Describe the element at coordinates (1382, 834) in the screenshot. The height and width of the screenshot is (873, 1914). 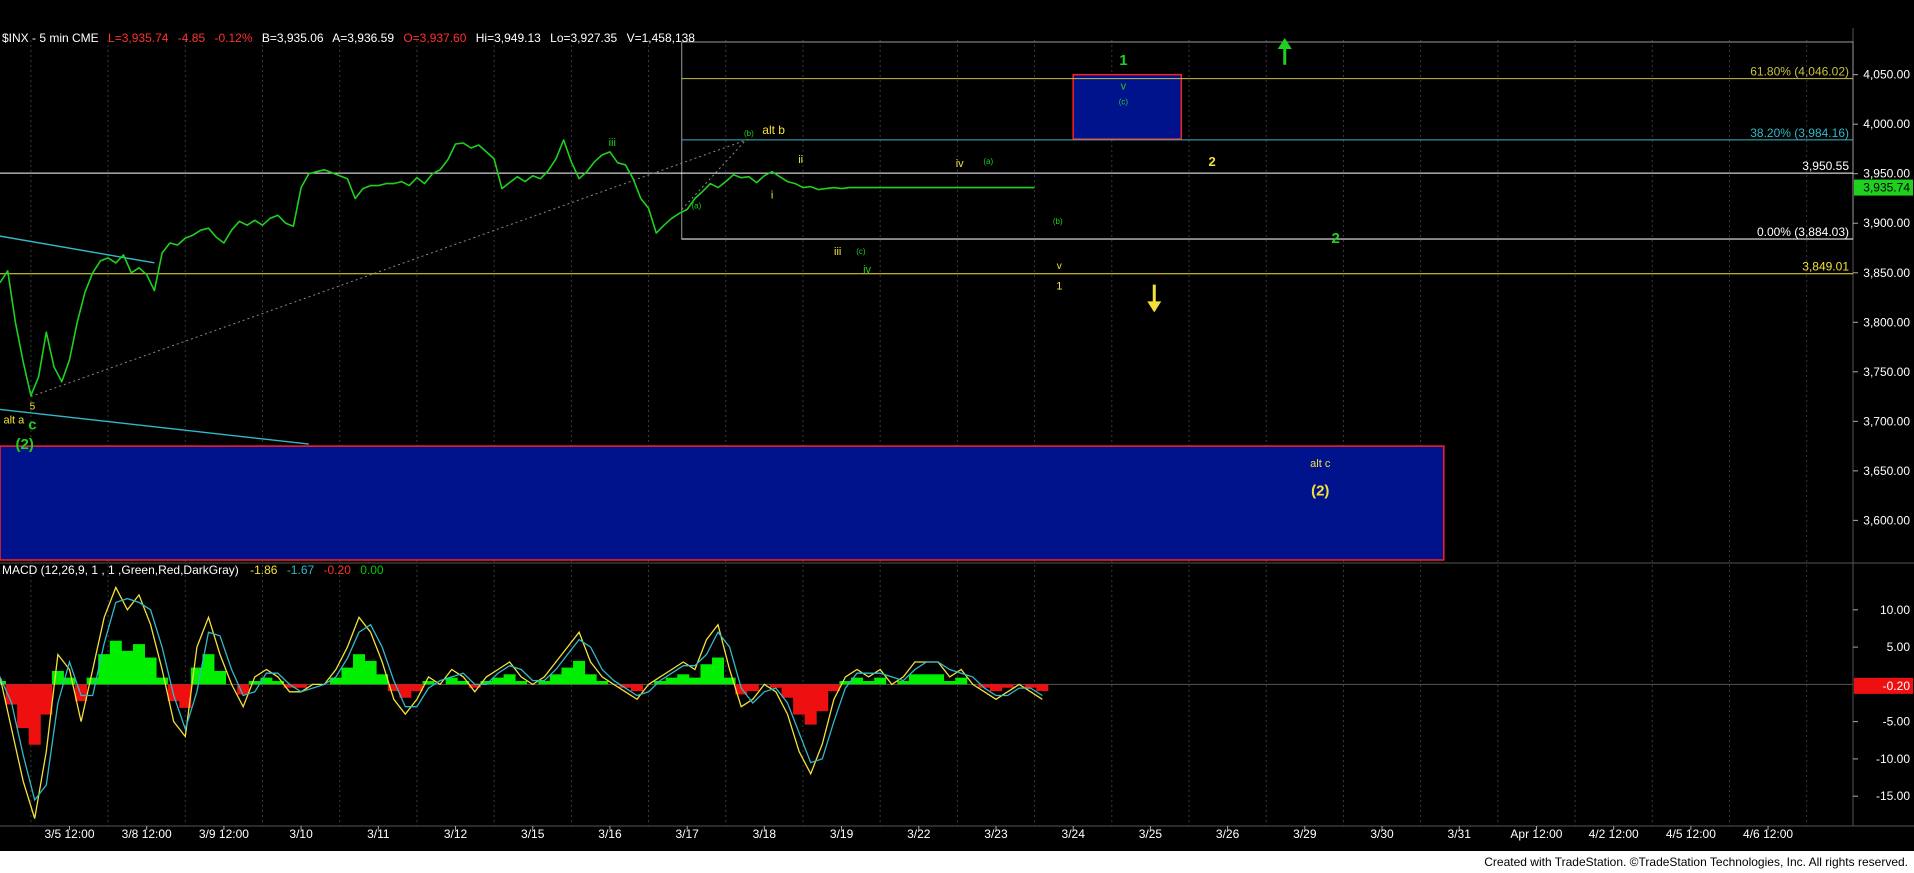
I see `x-tick-label: 3/30` at that location.